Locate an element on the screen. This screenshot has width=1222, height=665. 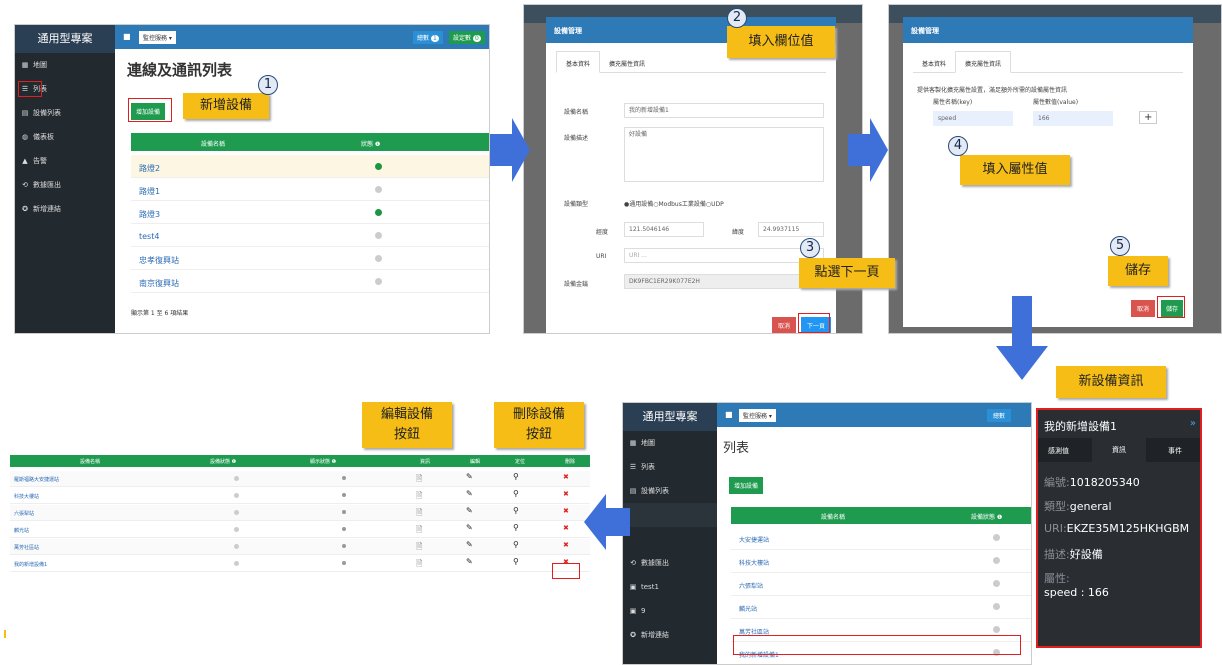
sidebar-item-export: ⟲ 數據匯出 is located at coordinates (65, 185).